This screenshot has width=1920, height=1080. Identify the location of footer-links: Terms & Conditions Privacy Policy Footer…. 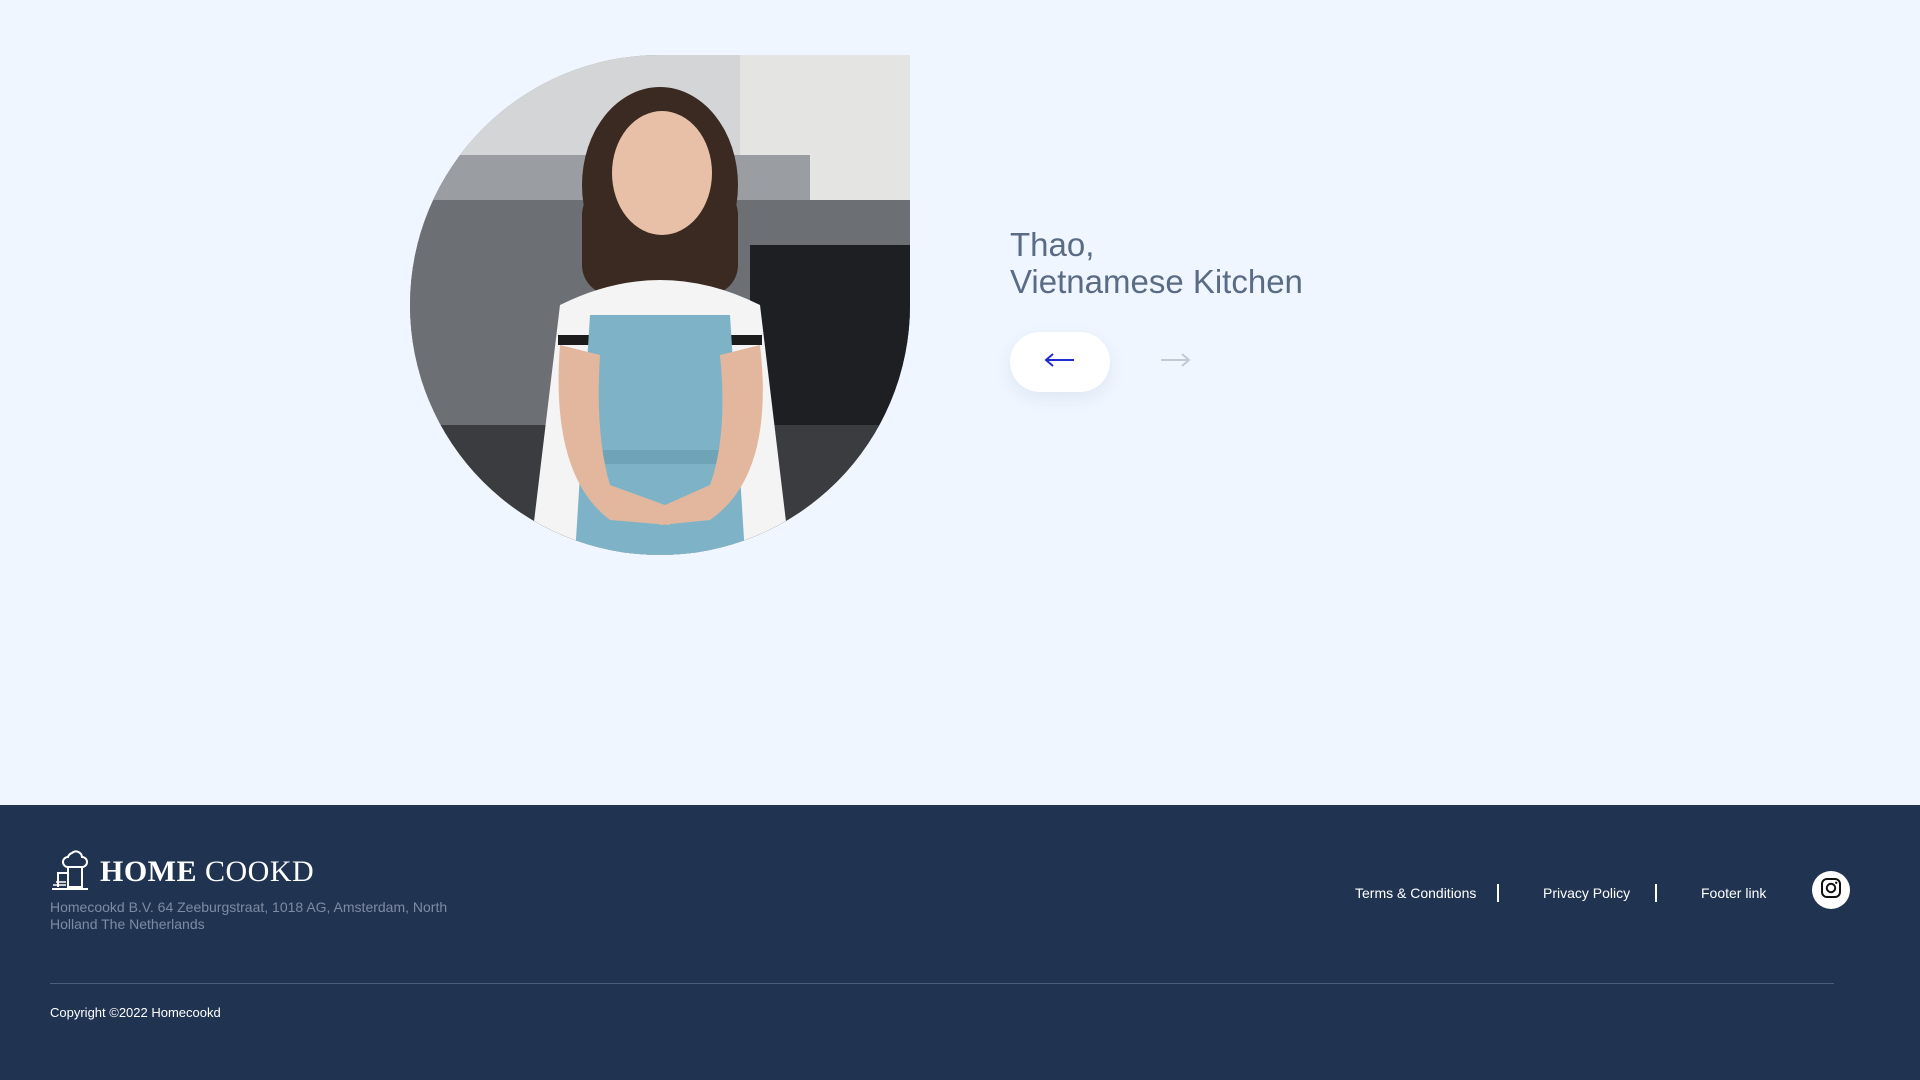
(1568, 893).